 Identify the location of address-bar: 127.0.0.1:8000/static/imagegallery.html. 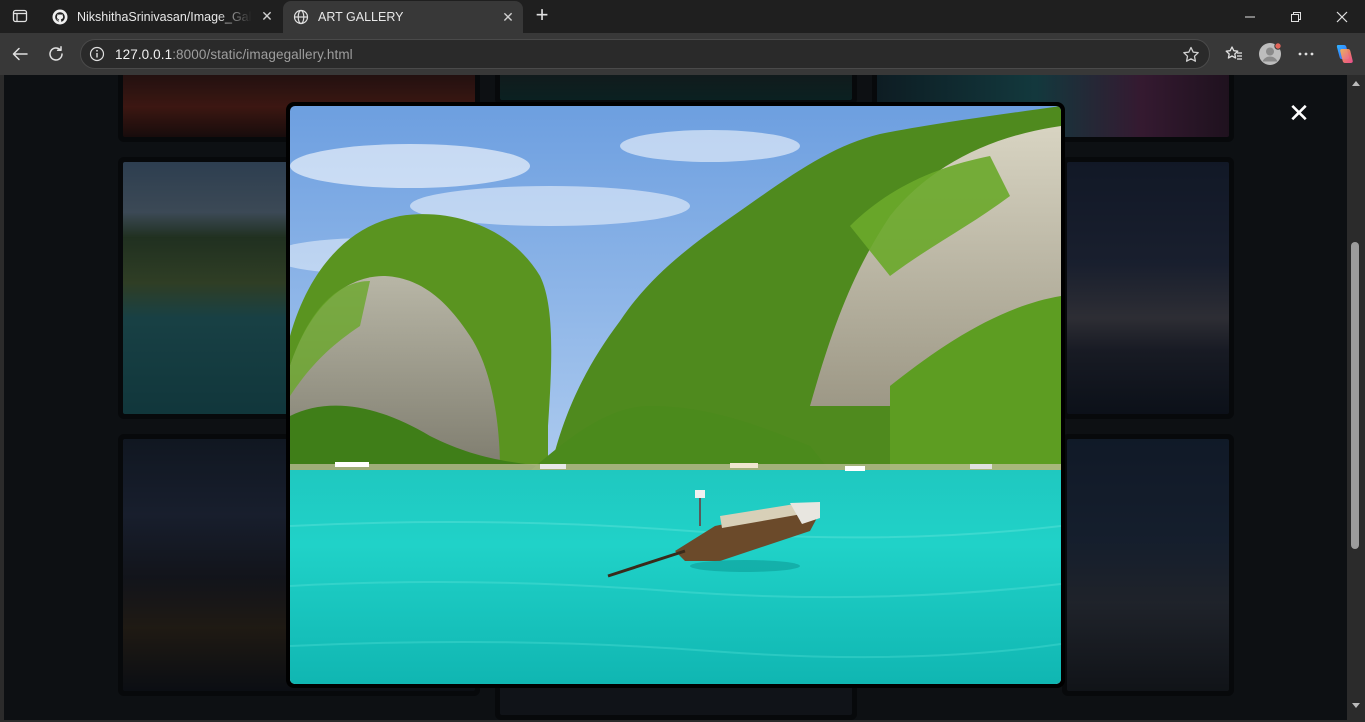
(645, 54).